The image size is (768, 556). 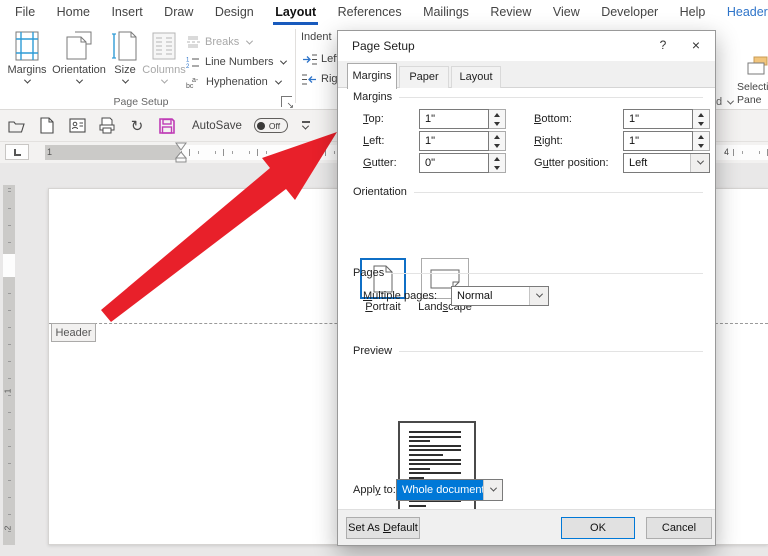 I want to click on dialog-button-bar: Set As Default OK Cancel, so click(x=526, y=527).